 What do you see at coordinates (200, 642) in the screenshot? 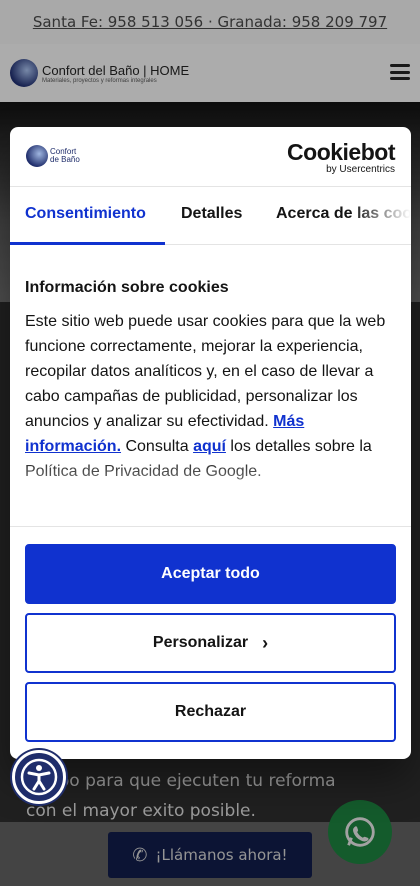
I see `customize-label: Personalizar` at bounding box center [200, 642].